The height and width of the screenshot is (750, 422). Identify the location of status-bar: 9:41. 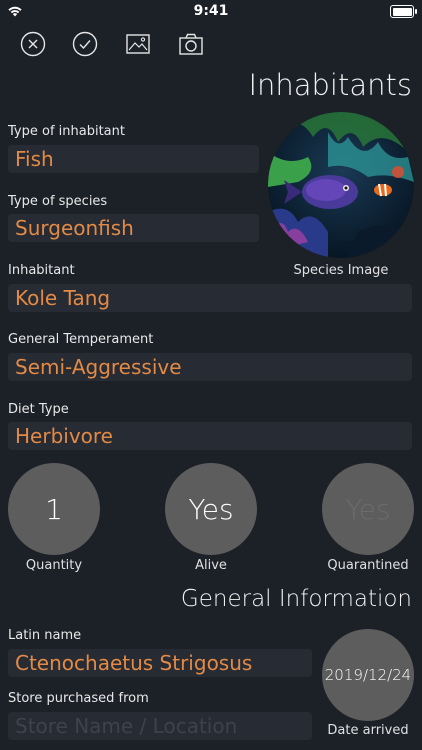
(211, 11).